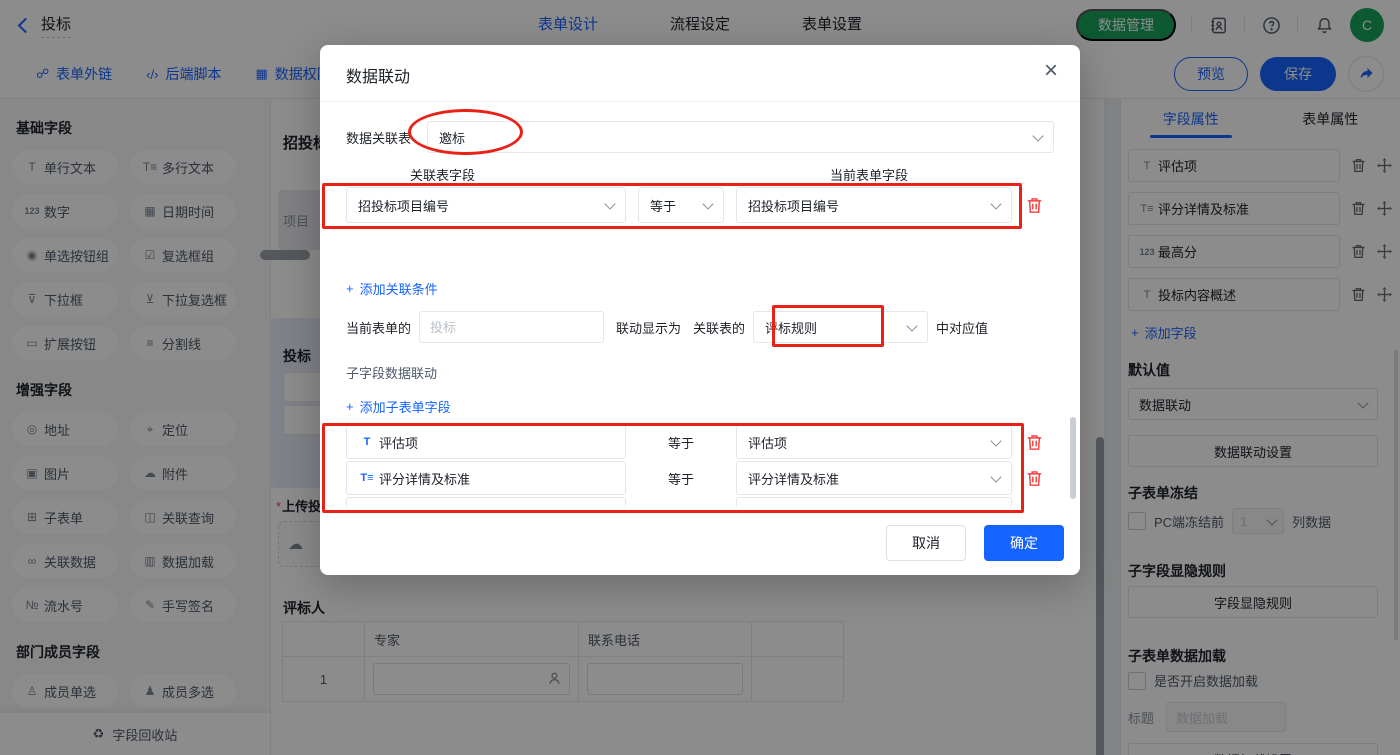  Describe the element at coordinates (367, 478) in the screenshot. I see `textarea-icon: T≡` at that location.